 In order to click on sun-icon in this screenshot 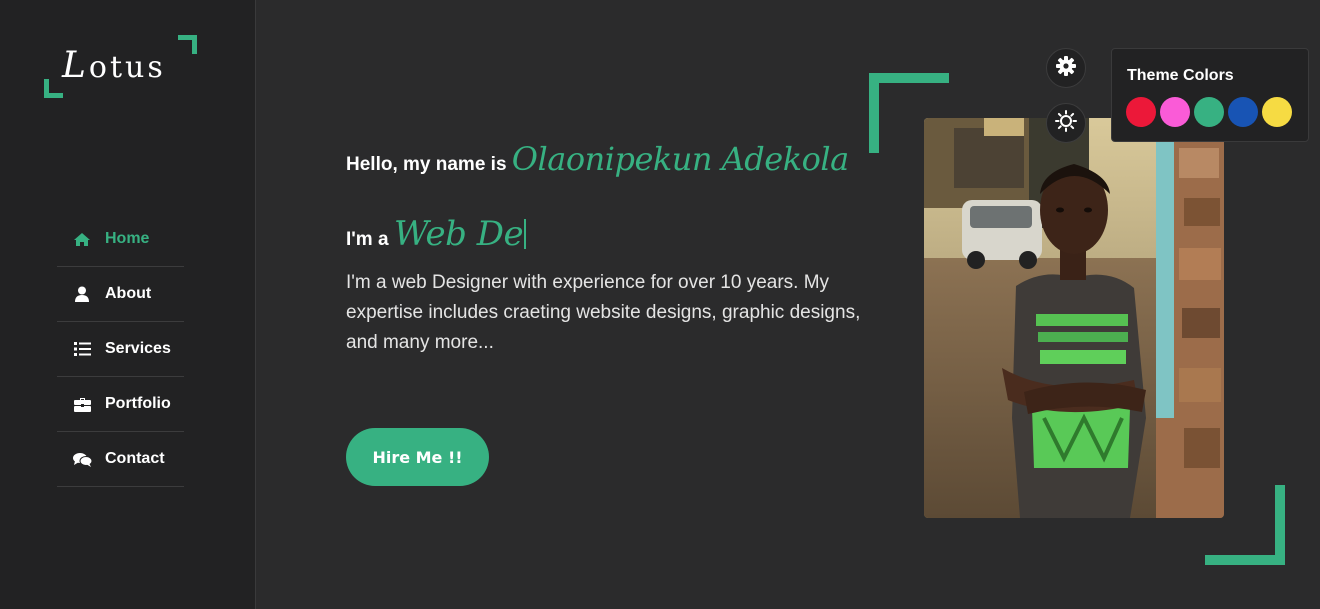, I will do `click(1066, 123)`.